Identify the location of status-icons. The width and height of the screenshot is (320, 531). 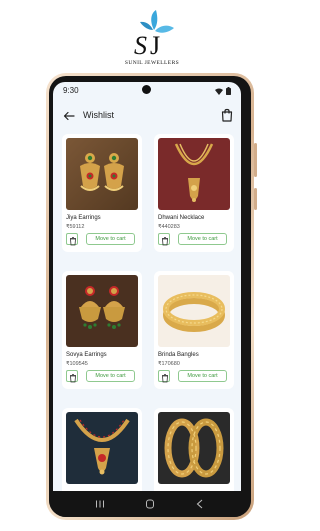
(223, 91).